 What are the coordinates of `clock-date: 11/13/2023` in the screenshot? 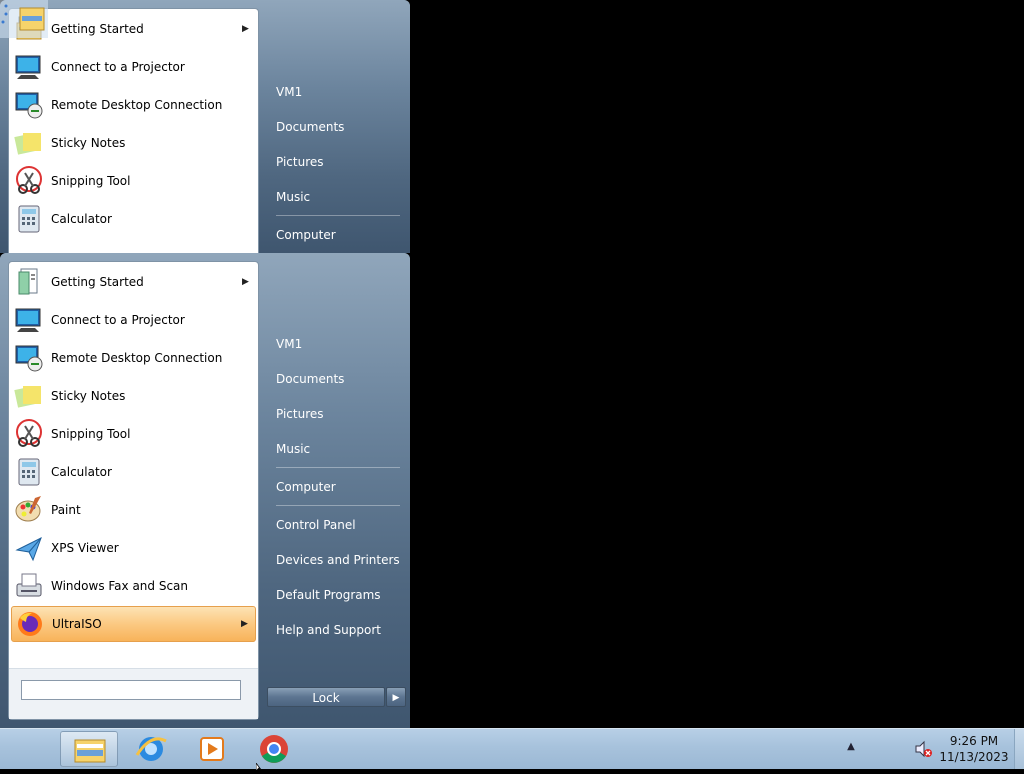 It's located at (974, 757).